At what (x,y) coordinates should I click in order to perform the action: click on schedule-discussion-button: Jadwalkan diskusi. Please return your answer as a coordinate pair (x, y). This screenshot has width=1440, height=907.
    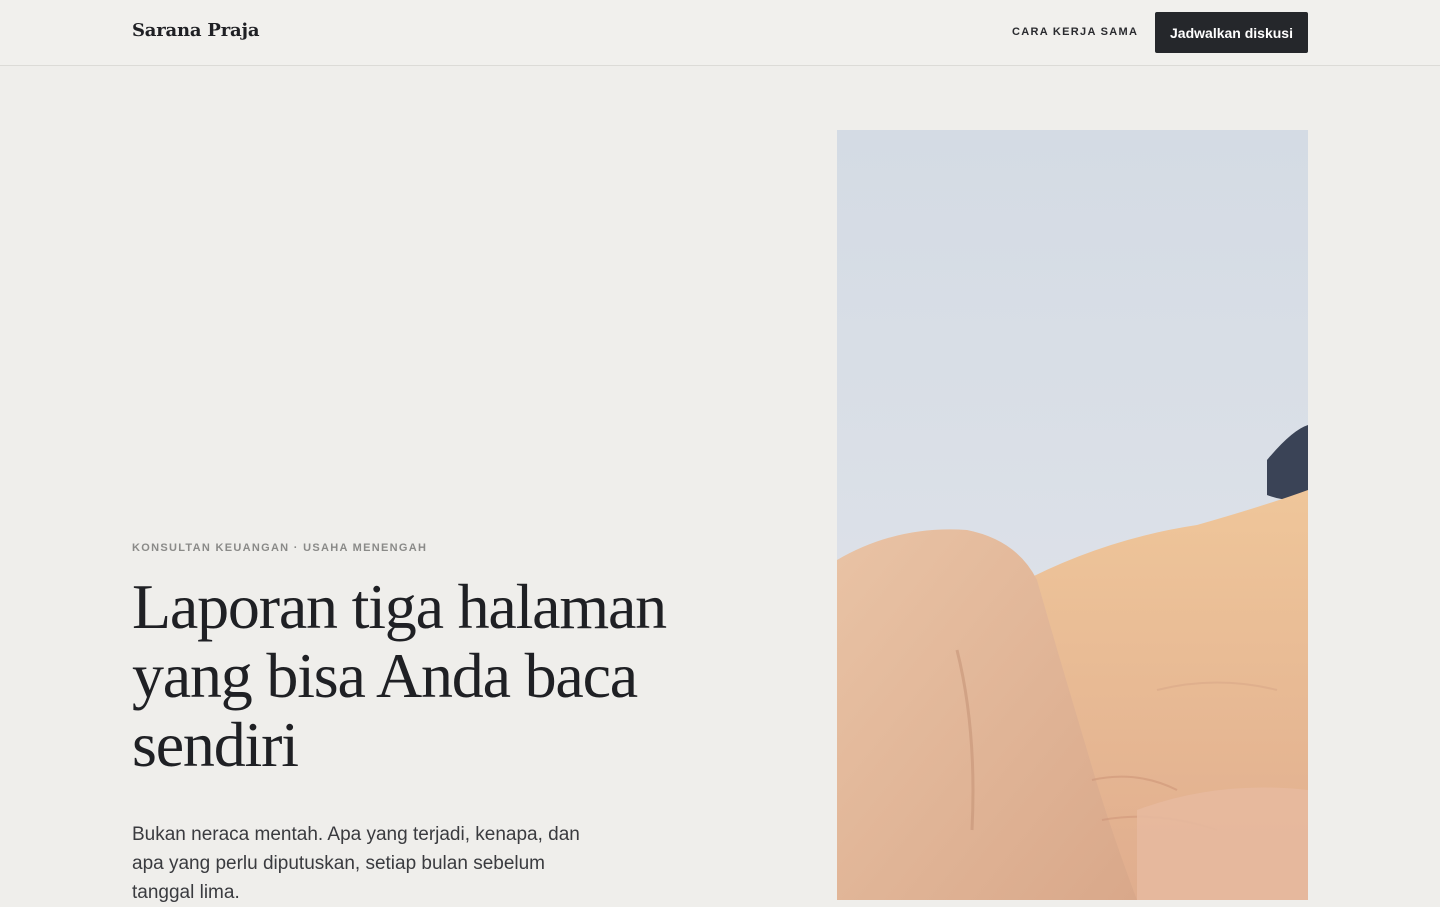
    Looking at the image, I should click on (1231, 32).